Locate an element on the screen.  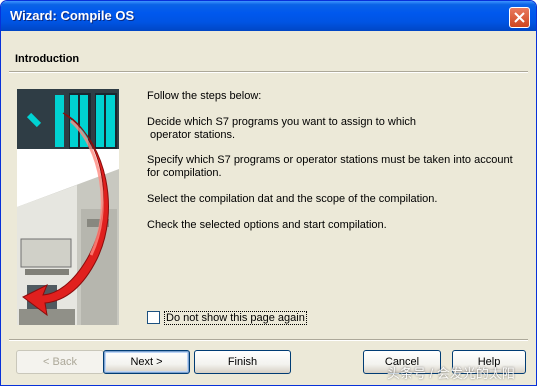
close-button is located at coordinates (519, 17).